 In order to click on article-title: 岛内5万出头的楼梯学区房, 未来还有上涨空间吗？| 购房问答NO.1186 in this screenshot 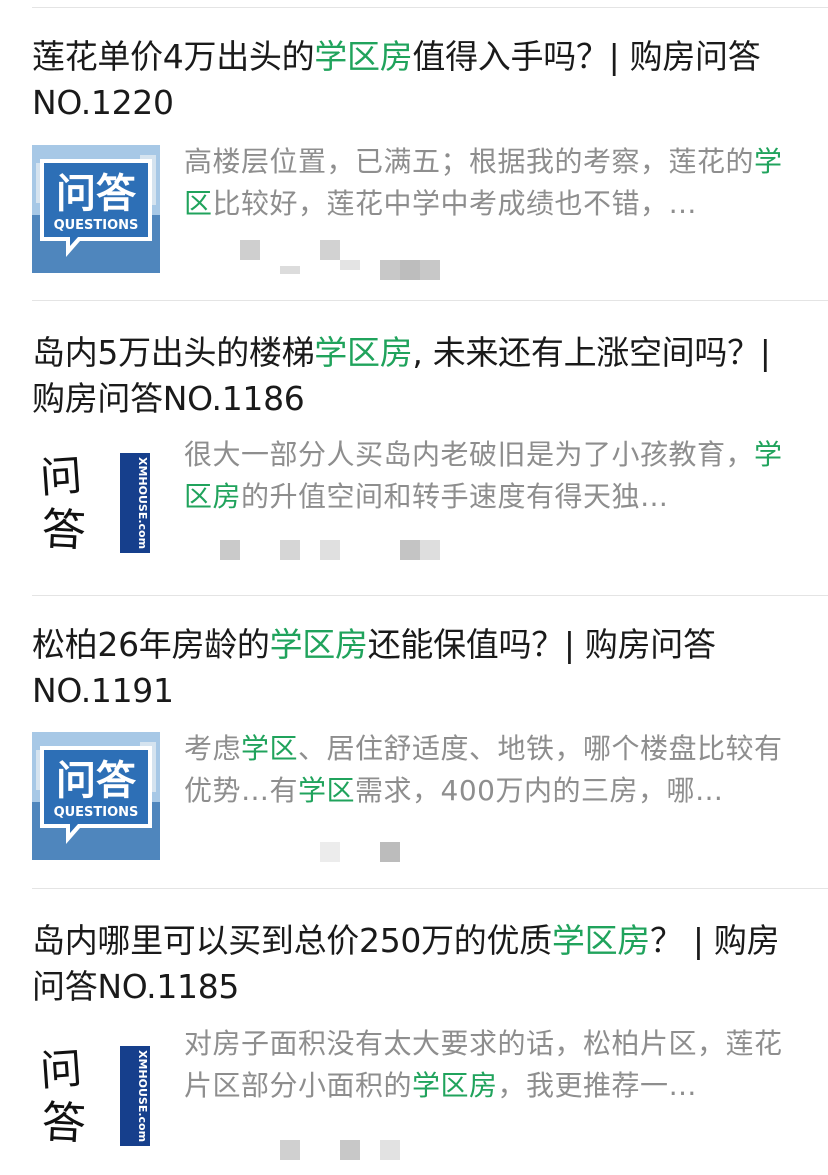, I will do `click(419, 376)`.